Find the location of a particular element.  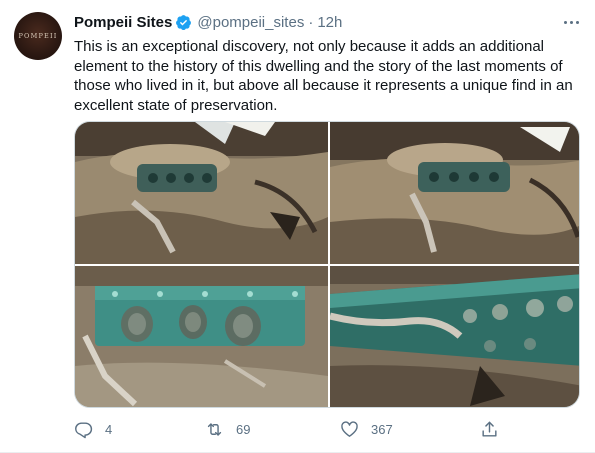

reply-count: 4 is located at coordinates (109, 429).